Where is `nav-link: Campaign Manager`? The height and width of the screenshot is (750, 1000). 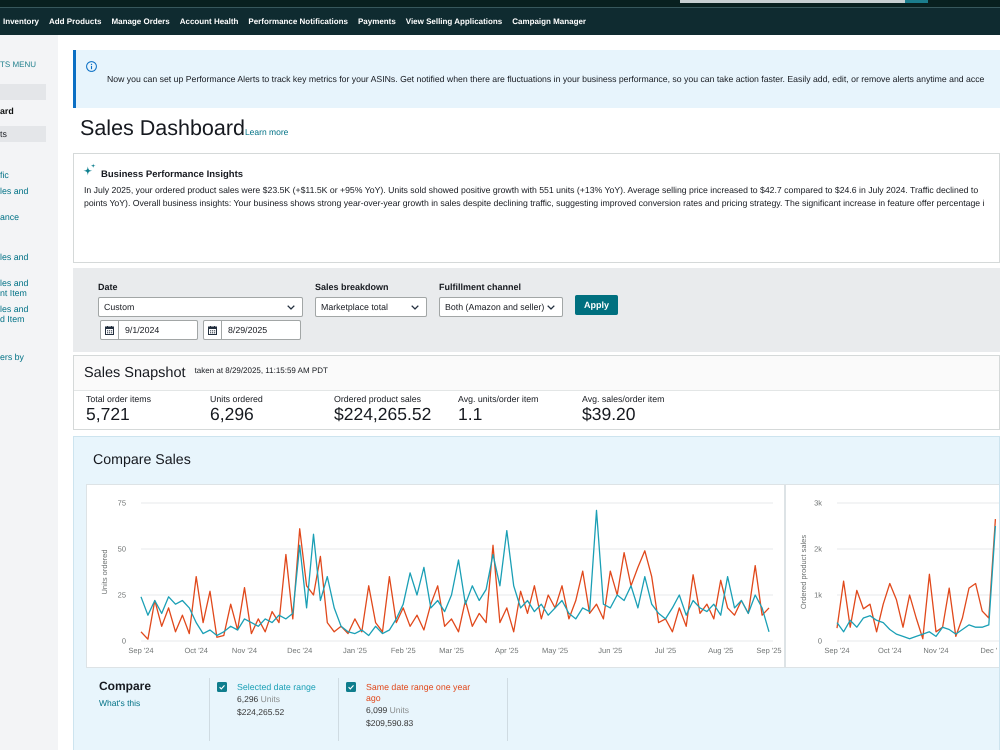
nav-link: Campaign Manager is located at coordinates (549, 21).